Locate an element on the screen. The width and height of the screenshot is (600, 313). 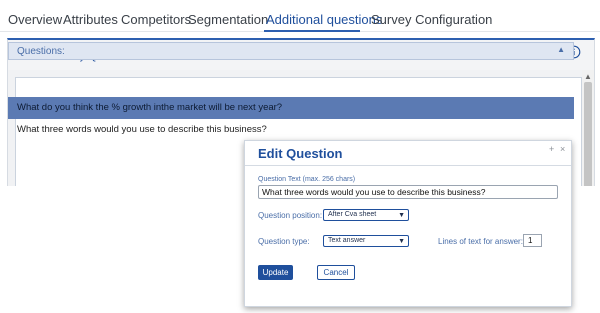
tab-attributes: Attributes is located at coordinates (90, 20).